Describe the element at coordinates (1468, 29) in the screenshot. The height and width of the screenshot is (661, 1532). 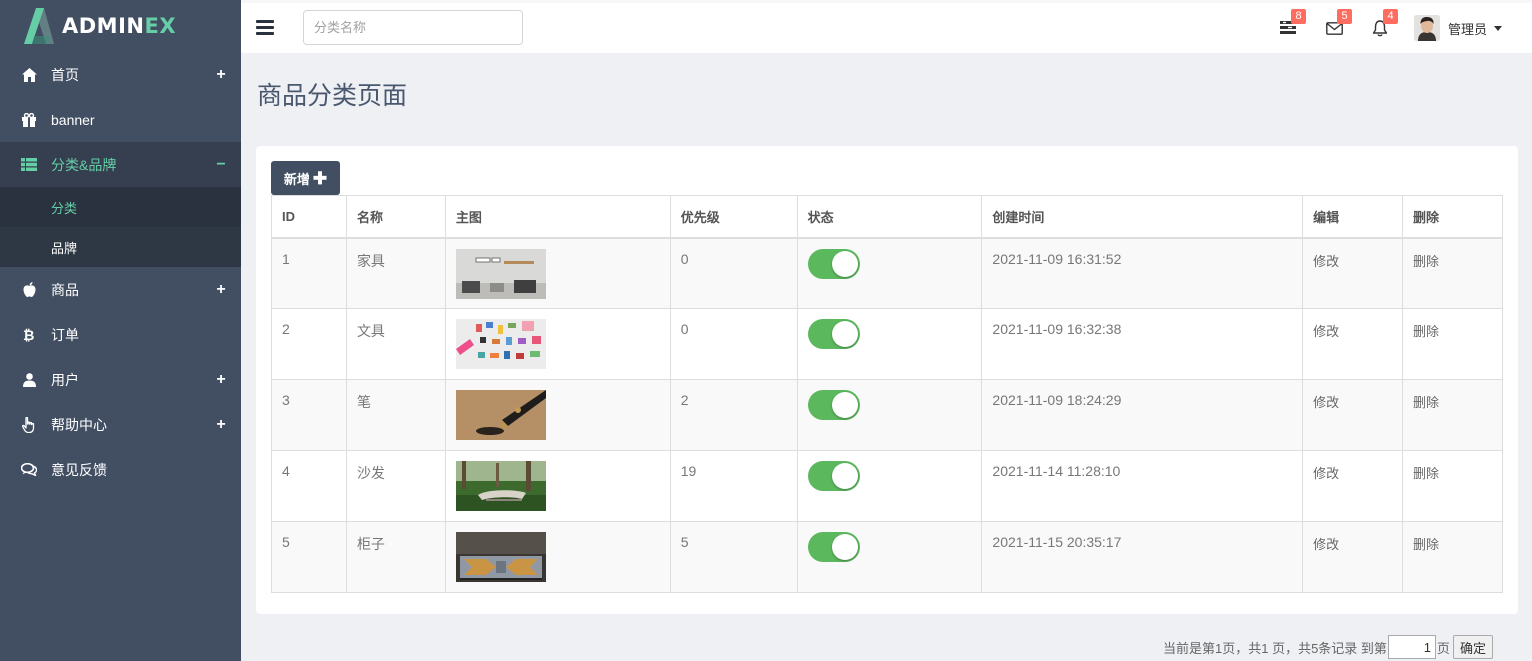
I see `user-name: 管理员` at that location.